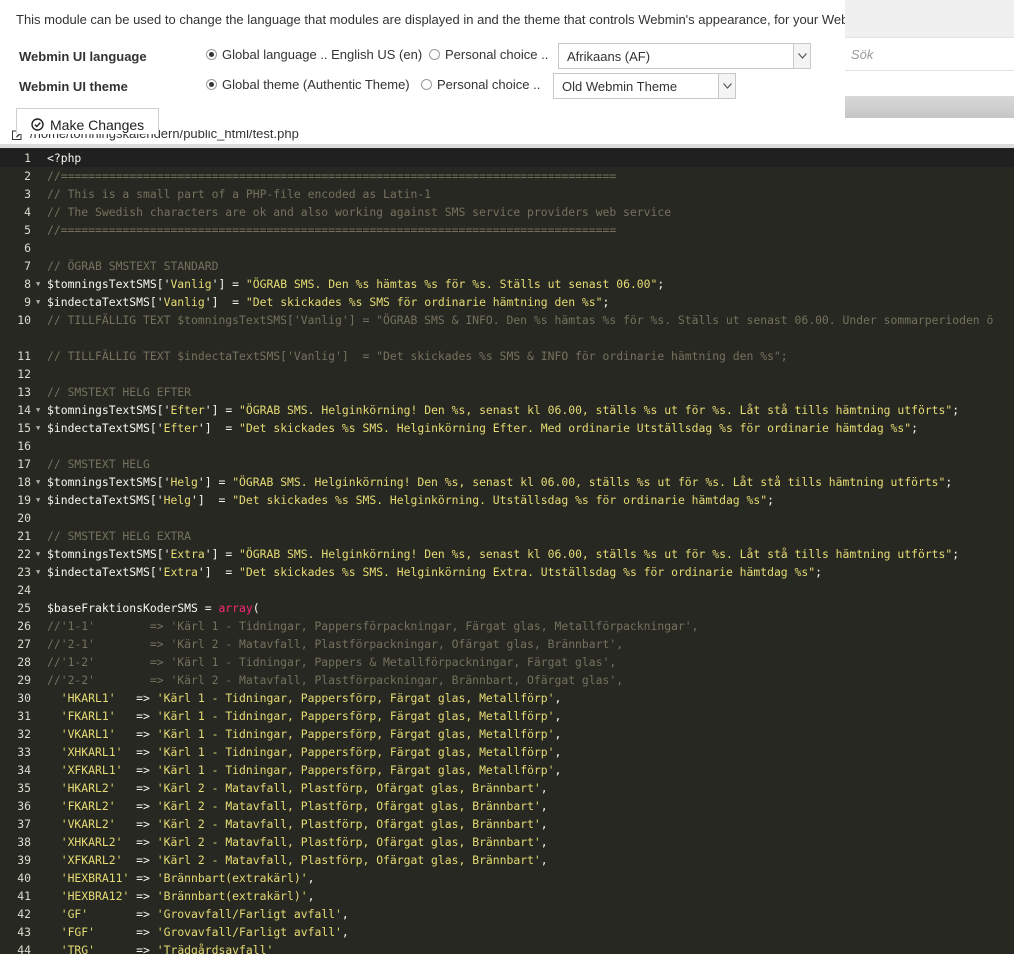  I want to click on code-token: ,, so click(544, 842).